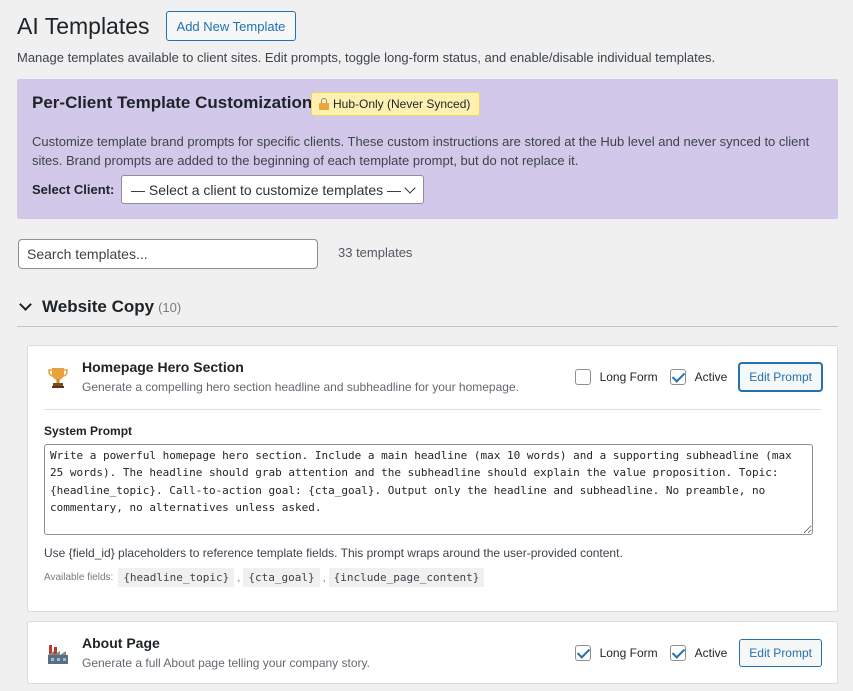 Image resolution: width=853 pixels, height=691 pixels. Describe the element at coordinates (157, 26) in the screenshot. I see `page-header: AI Templates Add New Template` at that location.